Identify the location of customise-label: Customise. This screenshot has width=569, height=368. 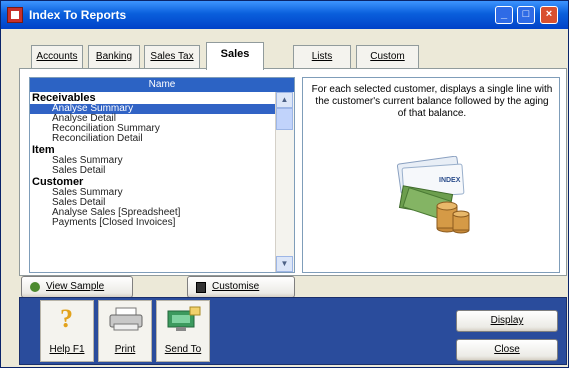
(236, 286).